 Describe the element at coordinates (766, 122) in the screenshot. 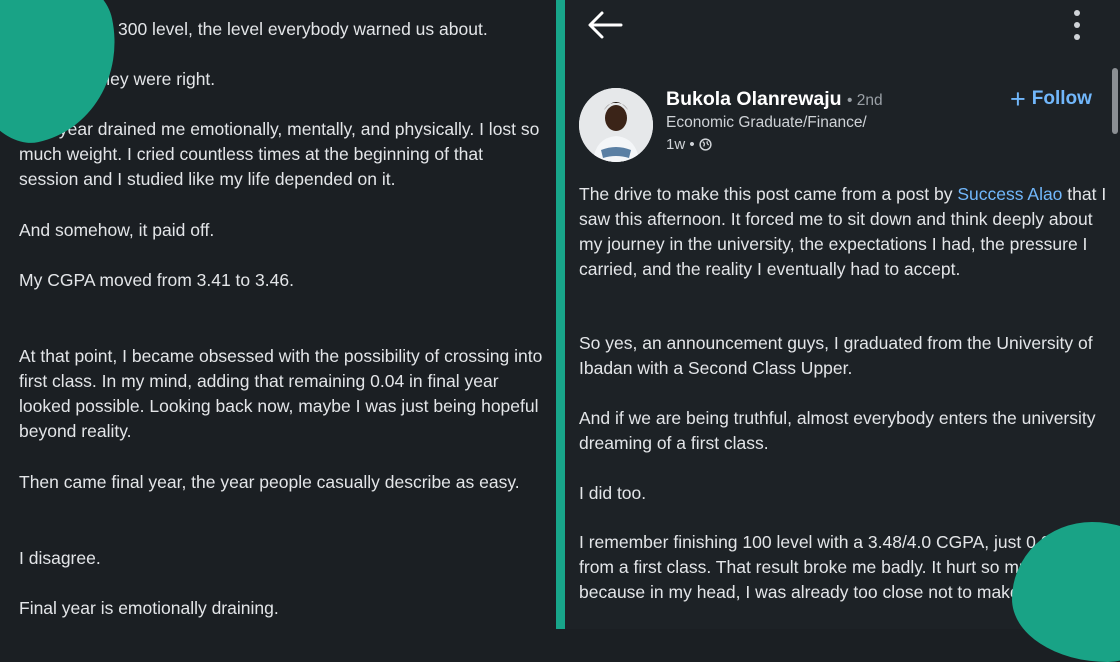

I see `author-headline: Economic Graduate/Finance/` at that location.